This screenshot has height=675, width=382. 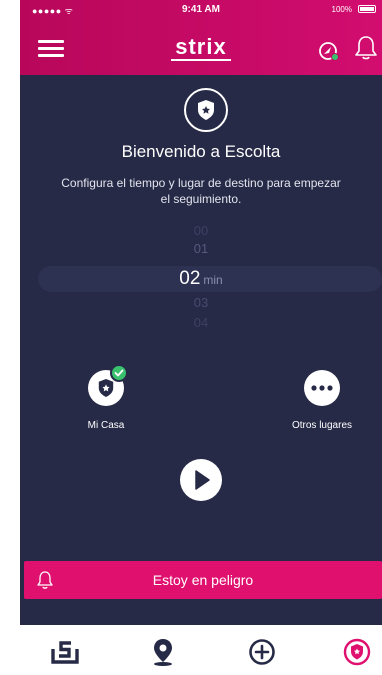 I want to click on navigation-icon, so click(x=329, y=51).